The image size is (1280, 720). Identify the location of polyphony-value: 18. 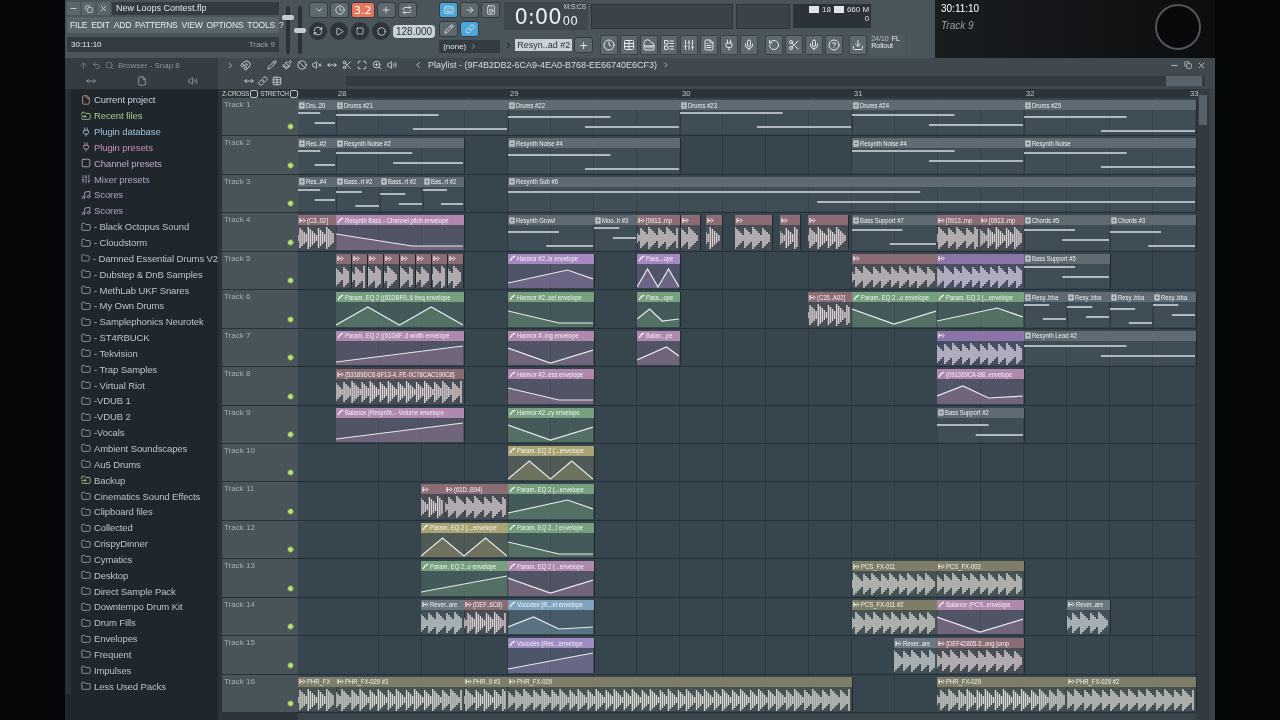
(826, 9).